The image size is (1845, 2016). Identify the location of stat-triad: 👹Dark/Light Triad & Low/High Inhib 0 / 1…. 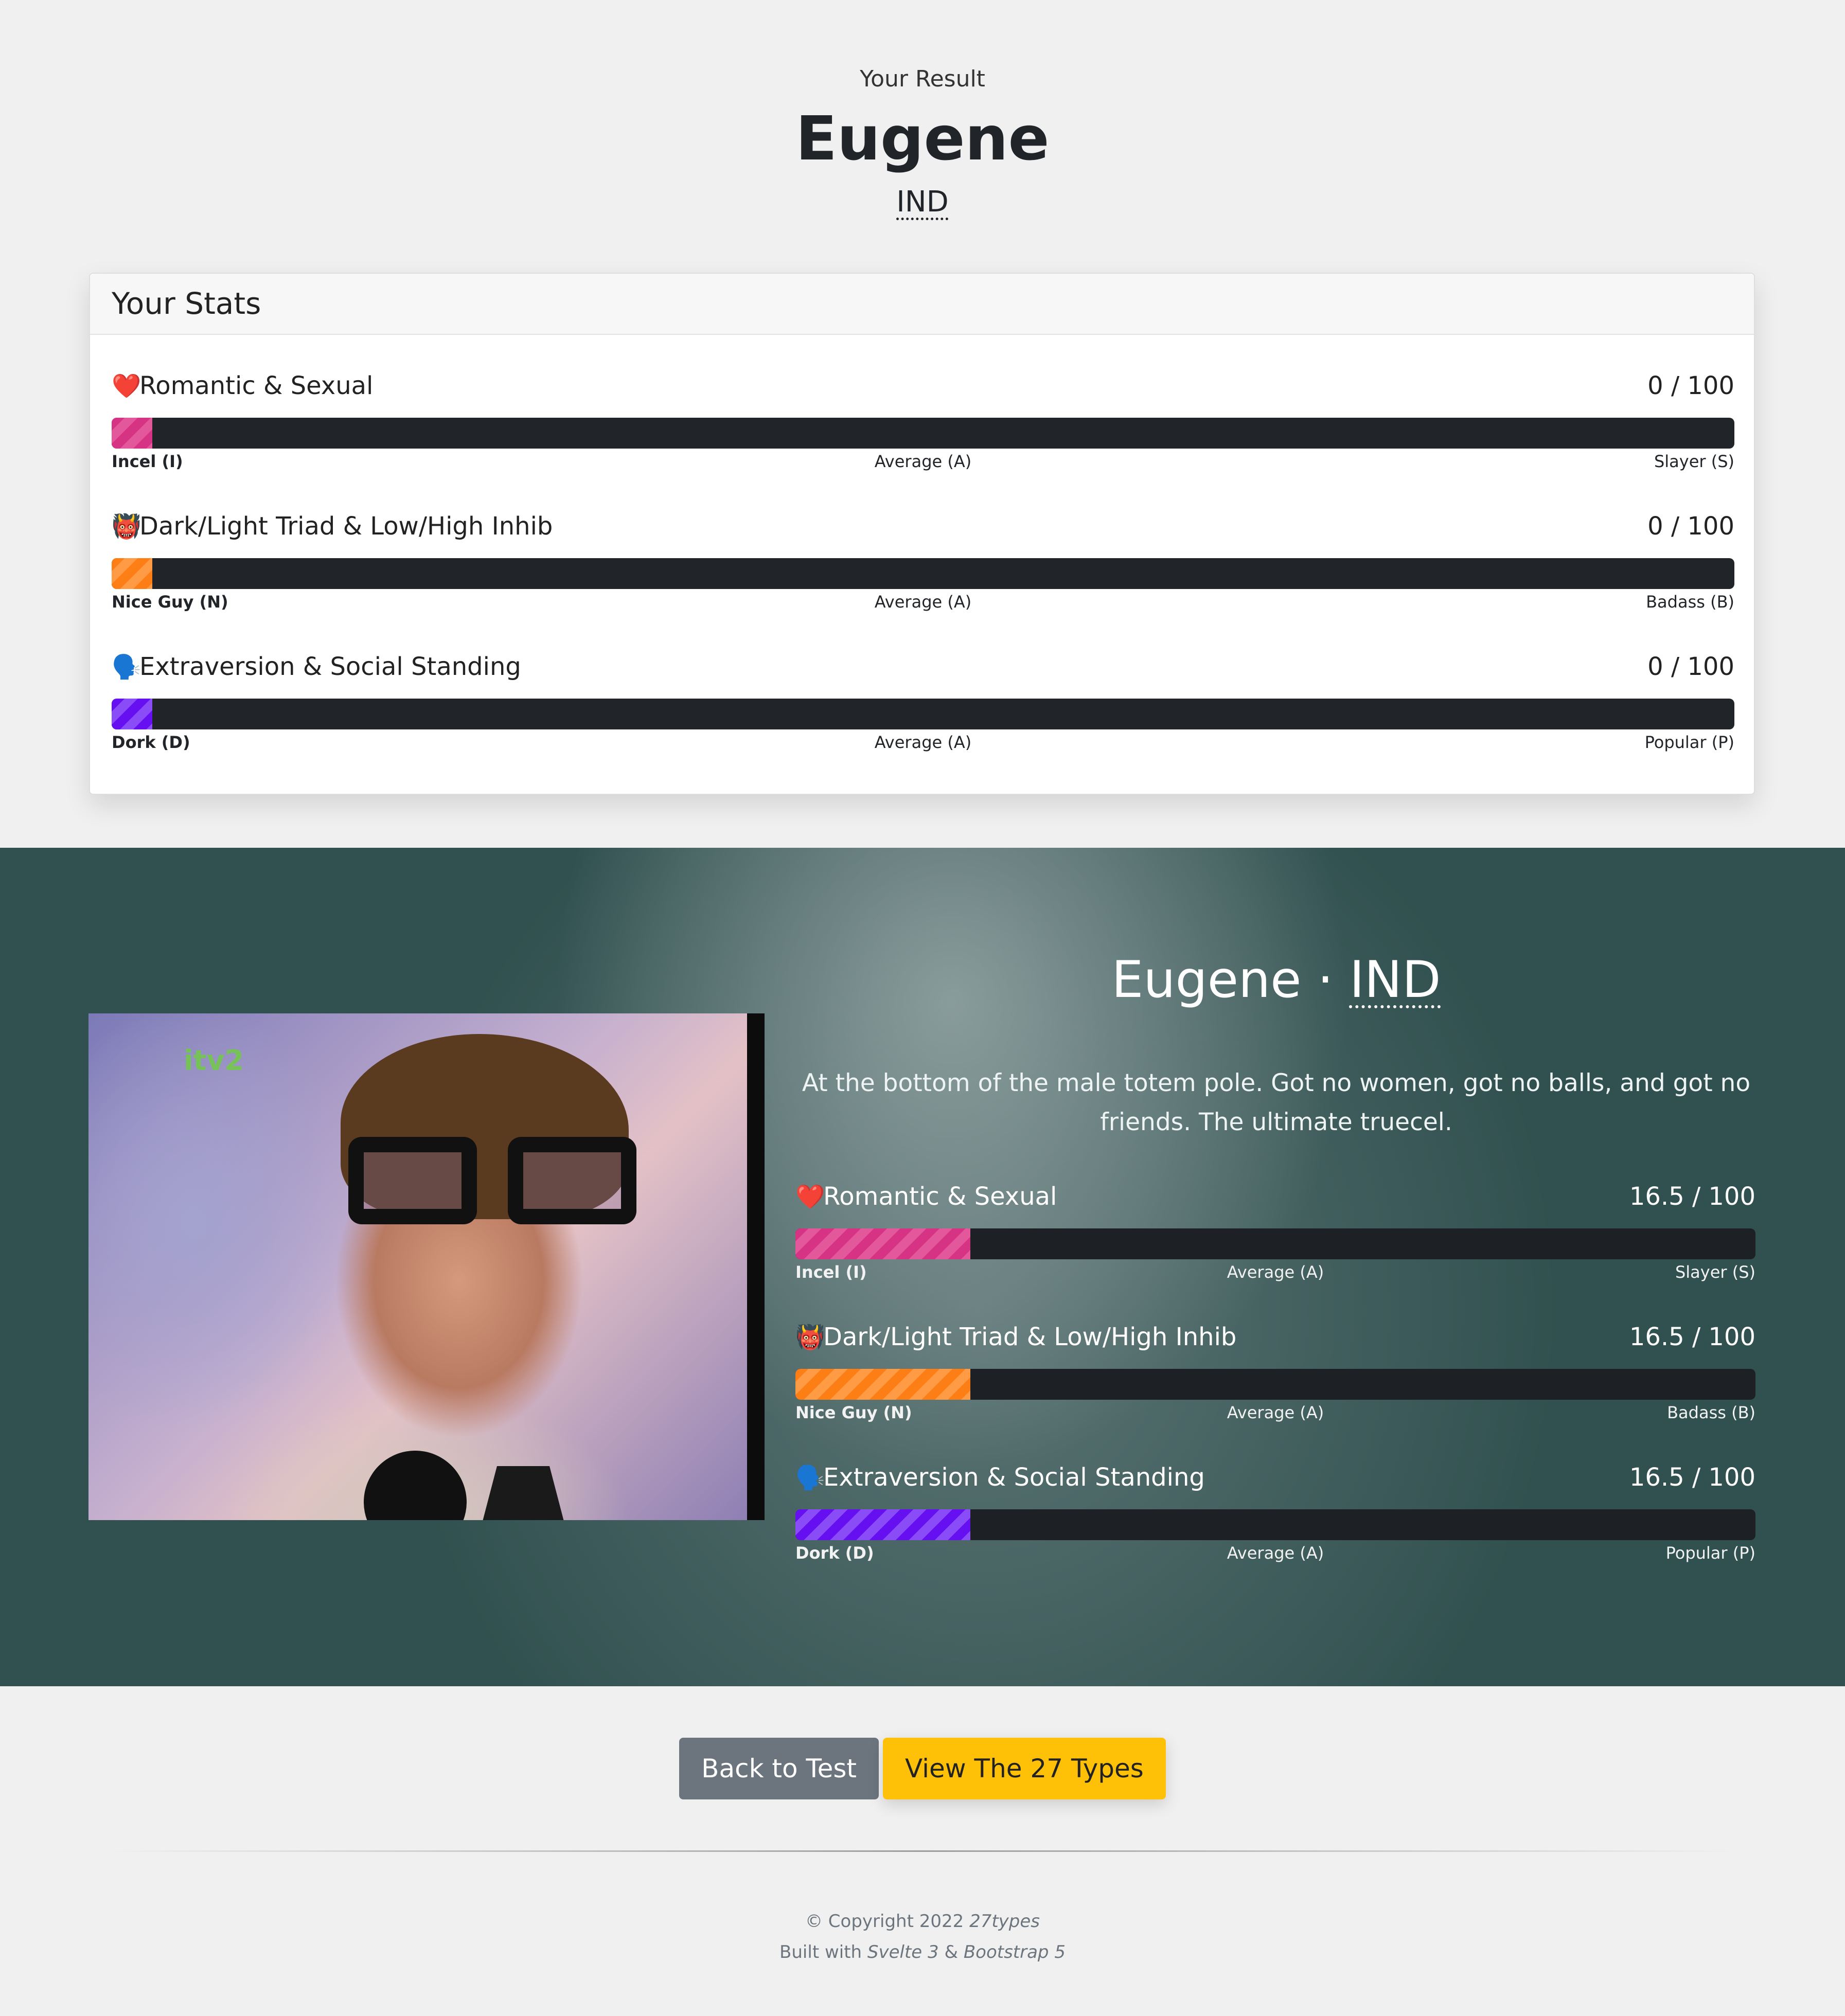
(923, 563).